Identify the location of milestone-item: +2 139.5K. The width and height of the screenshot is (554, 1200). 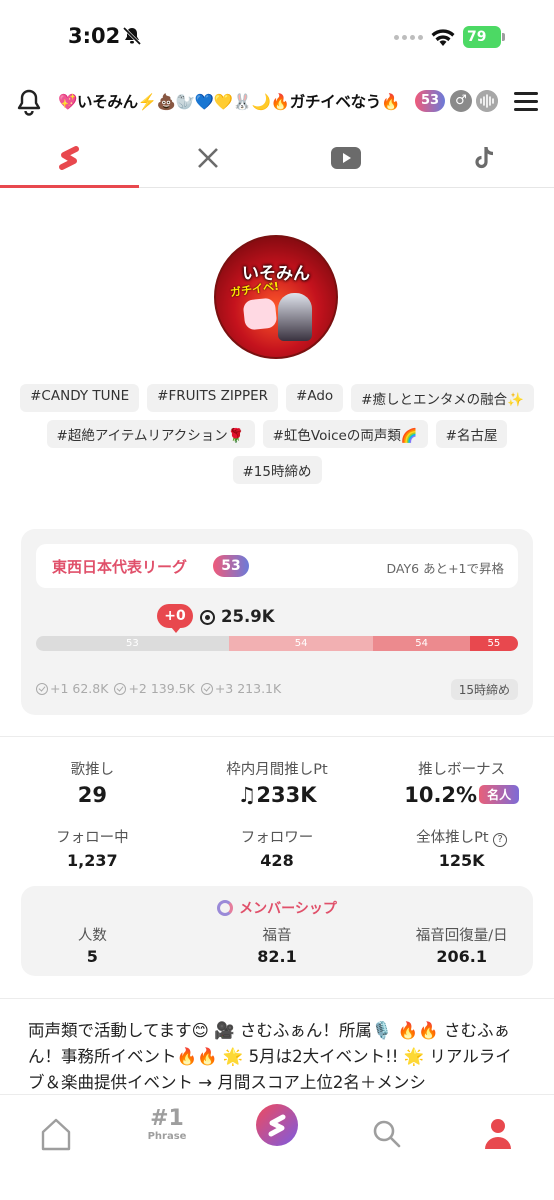
(154, 688).